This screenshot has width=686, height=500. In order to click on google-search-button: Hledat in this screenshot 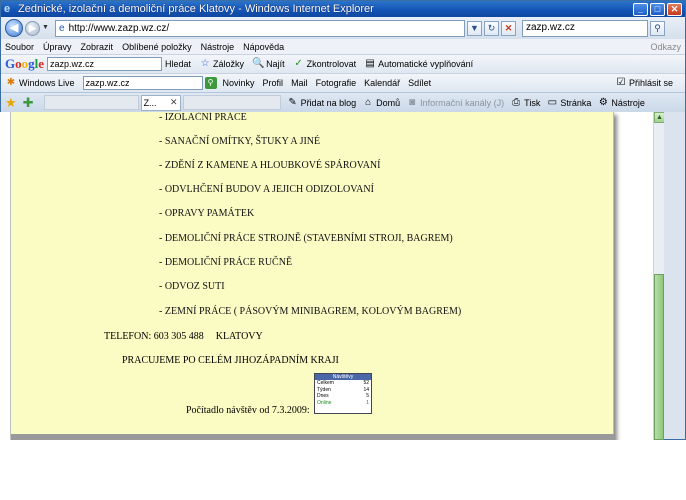, I will do `click(178, 64)`.